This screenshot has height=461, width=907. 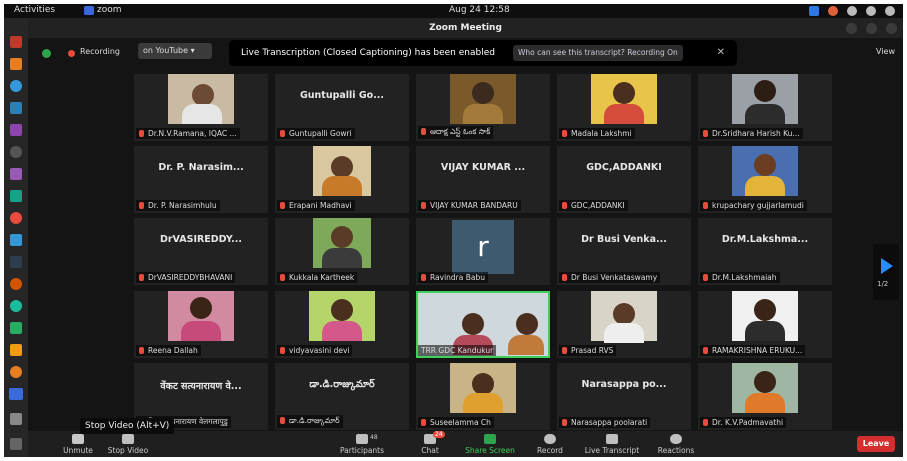 I want to click on participant-tile: Dr.M.Lakshma... Dr.M.Lakshmaiah, so click(x=765, y=251).